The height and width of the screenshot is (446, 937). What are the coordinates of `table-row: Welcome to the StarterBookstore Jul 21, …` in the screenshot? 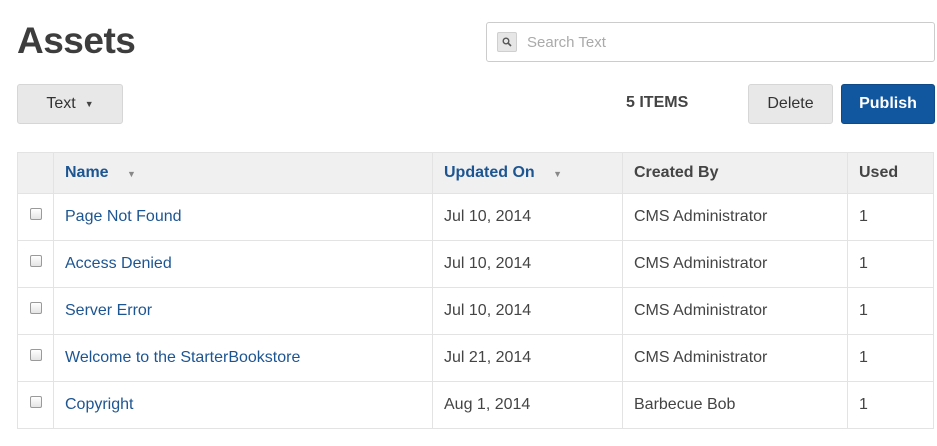 It's located at (475, 358).